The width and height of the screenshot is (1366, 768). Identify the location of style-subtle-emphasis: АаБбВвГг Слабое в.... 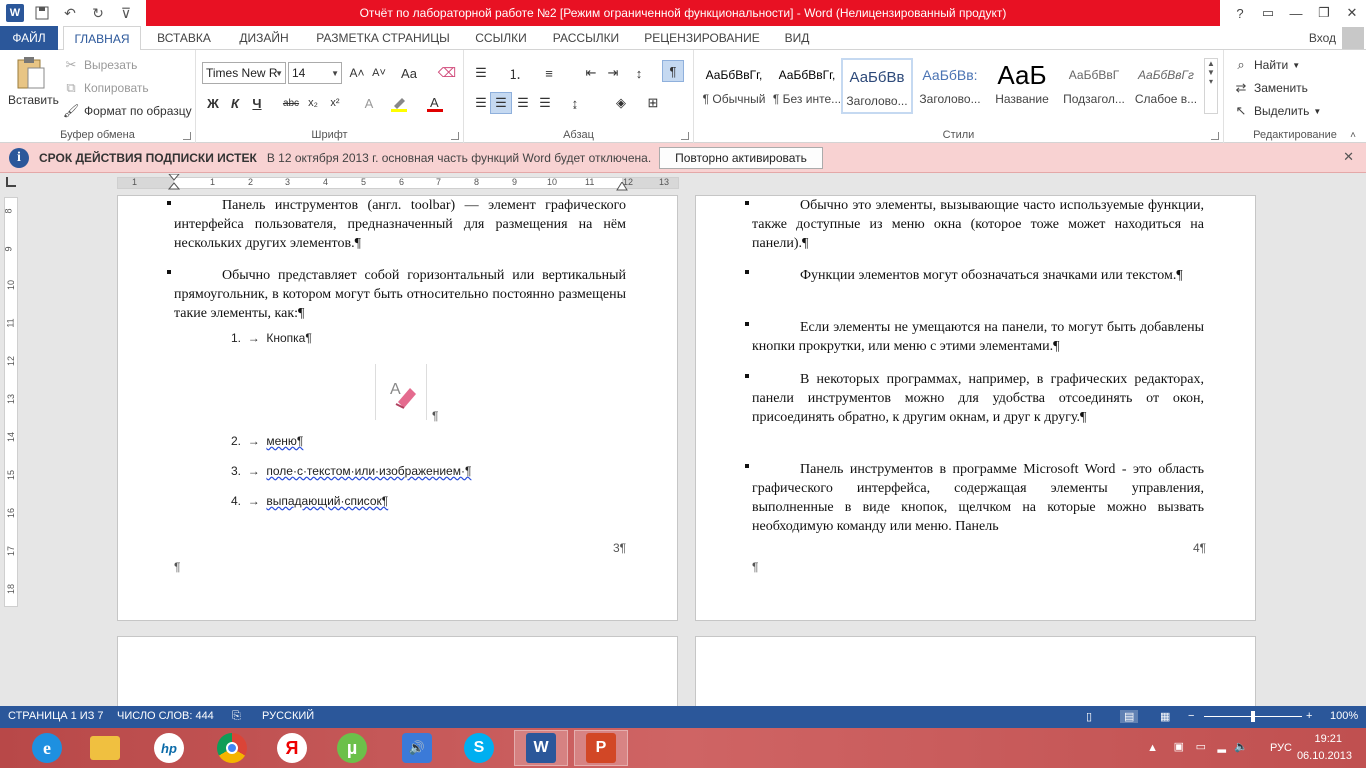
(1166, 86).